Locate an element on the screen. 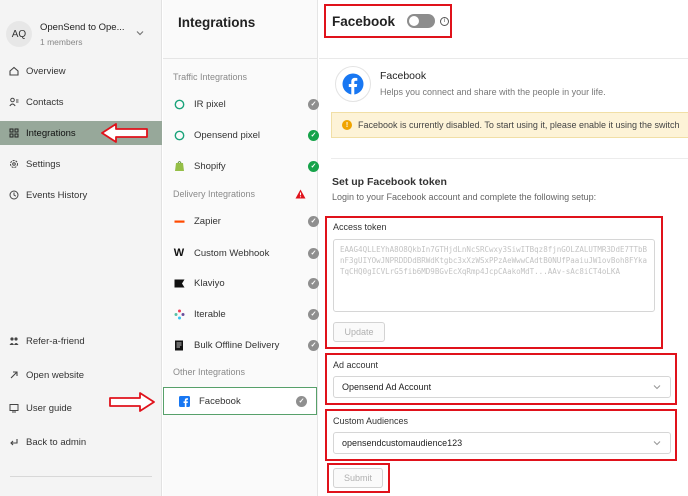  avatar: AQ is located at coordinates (19, 34).